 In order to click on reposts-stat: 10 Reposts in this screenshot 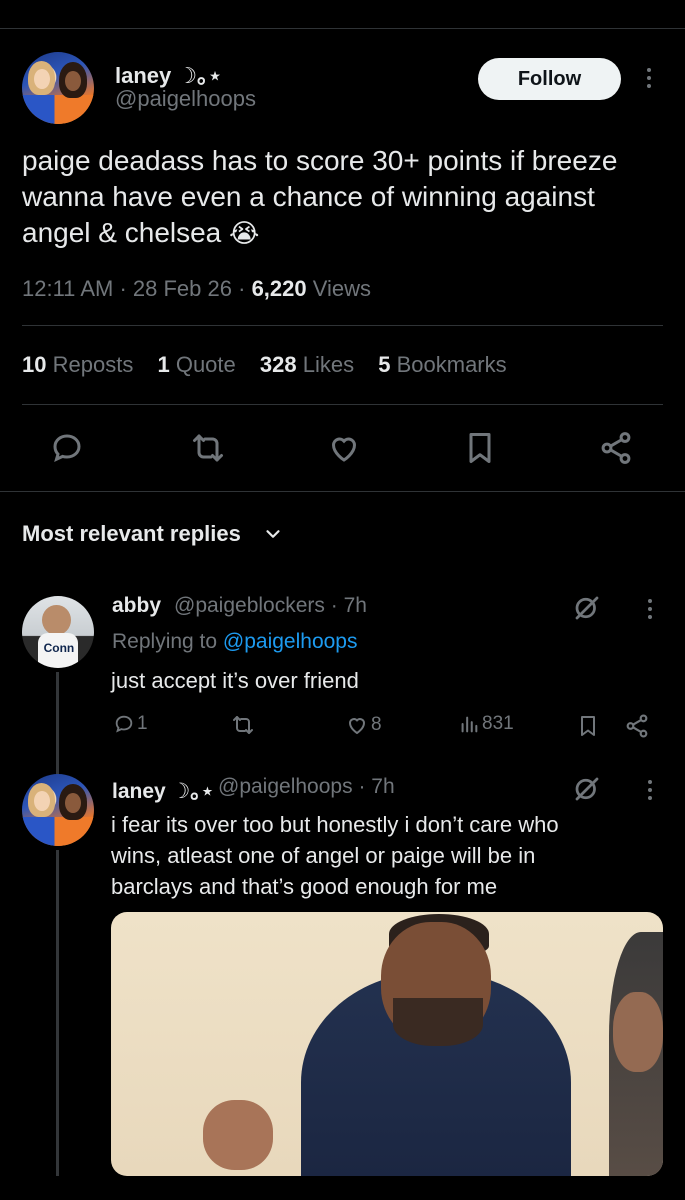, I will do `click(77, 364)`.